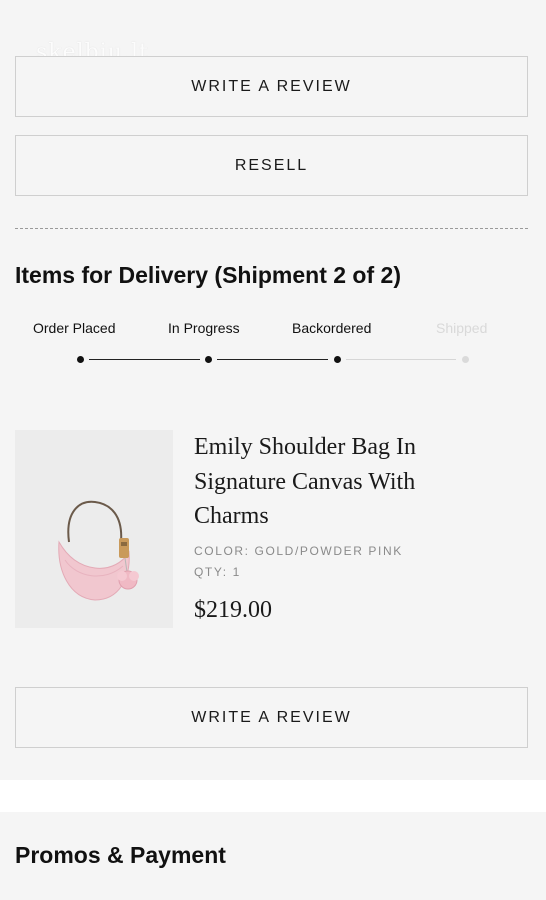 Image resolution: width=546 pixels, height=900 pixels. Describe the element at coordinates (120, 855) in the screenshot. I see `promos-payment-title: Promos & Payment` at that location.